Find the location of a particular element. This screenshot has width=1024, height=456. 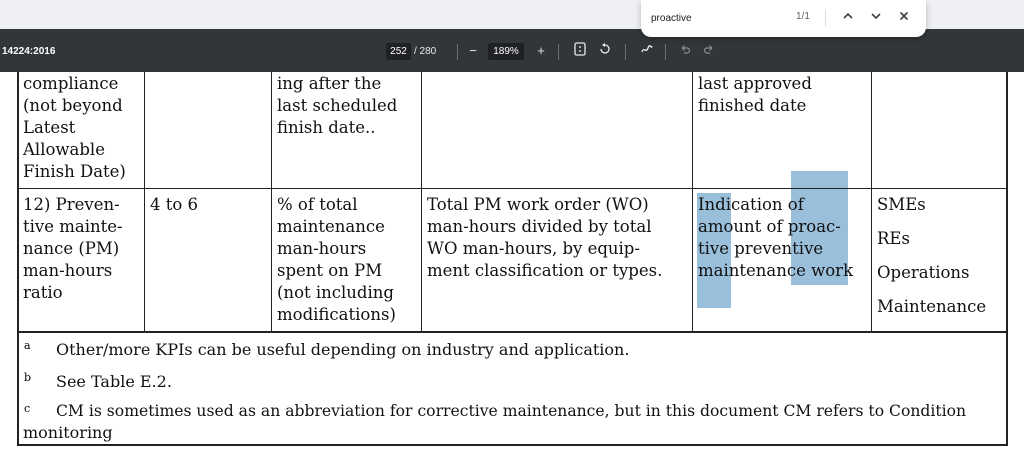

zoom-out-button: − is located at coordinates (473, 51).